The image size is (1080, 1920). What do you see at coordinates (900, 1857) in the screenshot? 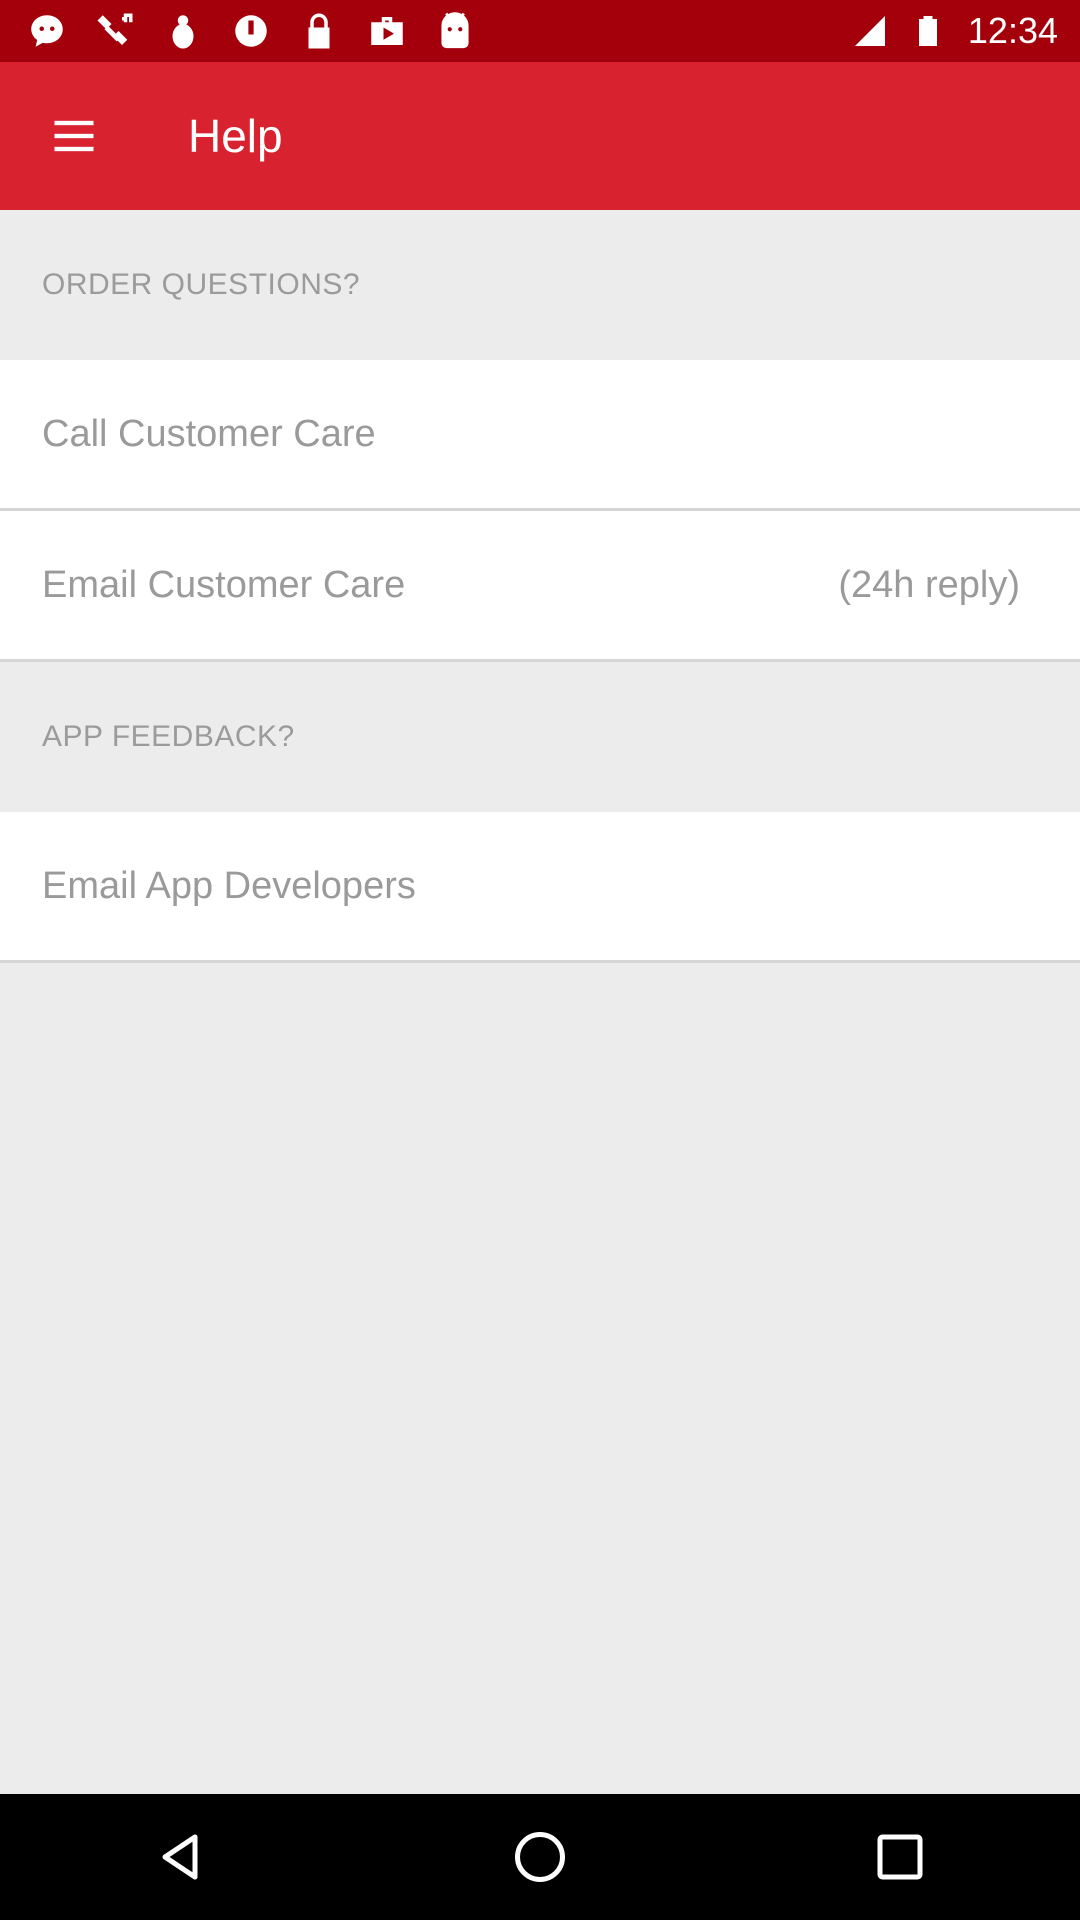
I see `recents-square-icon` at bounding box center [900, 1857].